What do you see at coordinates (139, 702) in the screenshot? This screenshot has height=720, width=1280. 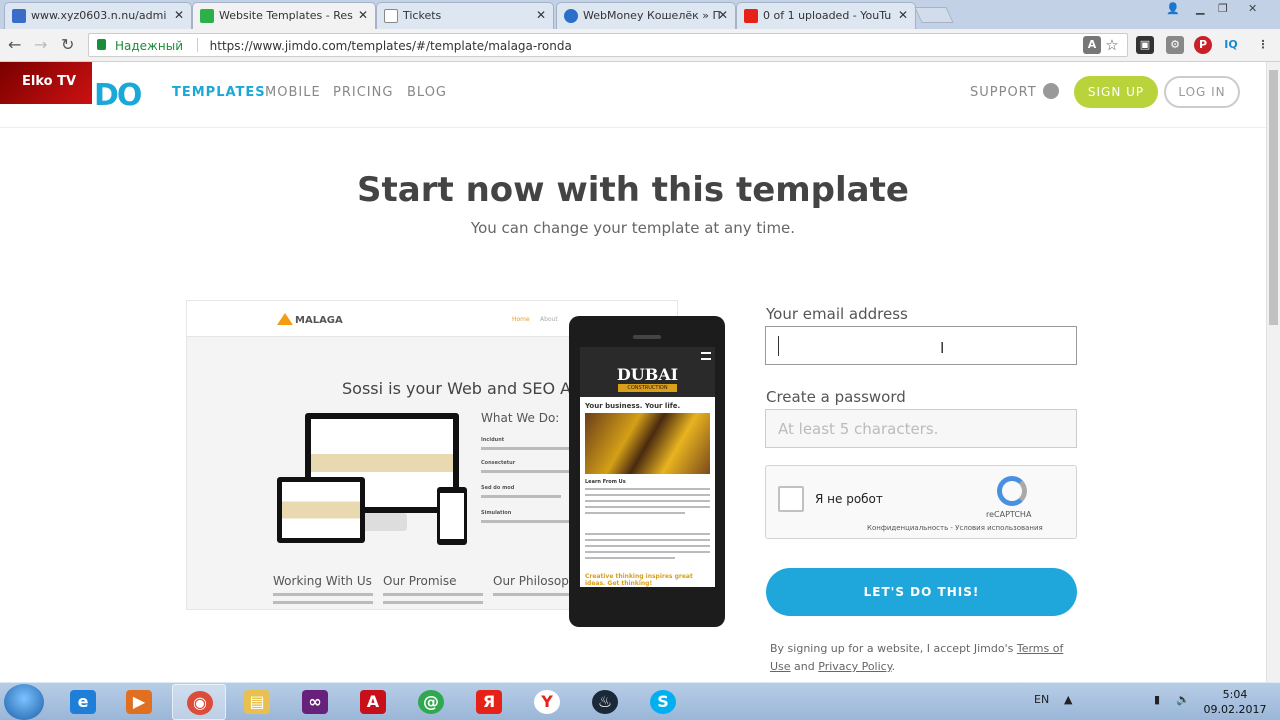 I see `taskbar-media: ▶` at bounding box center [139, 702].